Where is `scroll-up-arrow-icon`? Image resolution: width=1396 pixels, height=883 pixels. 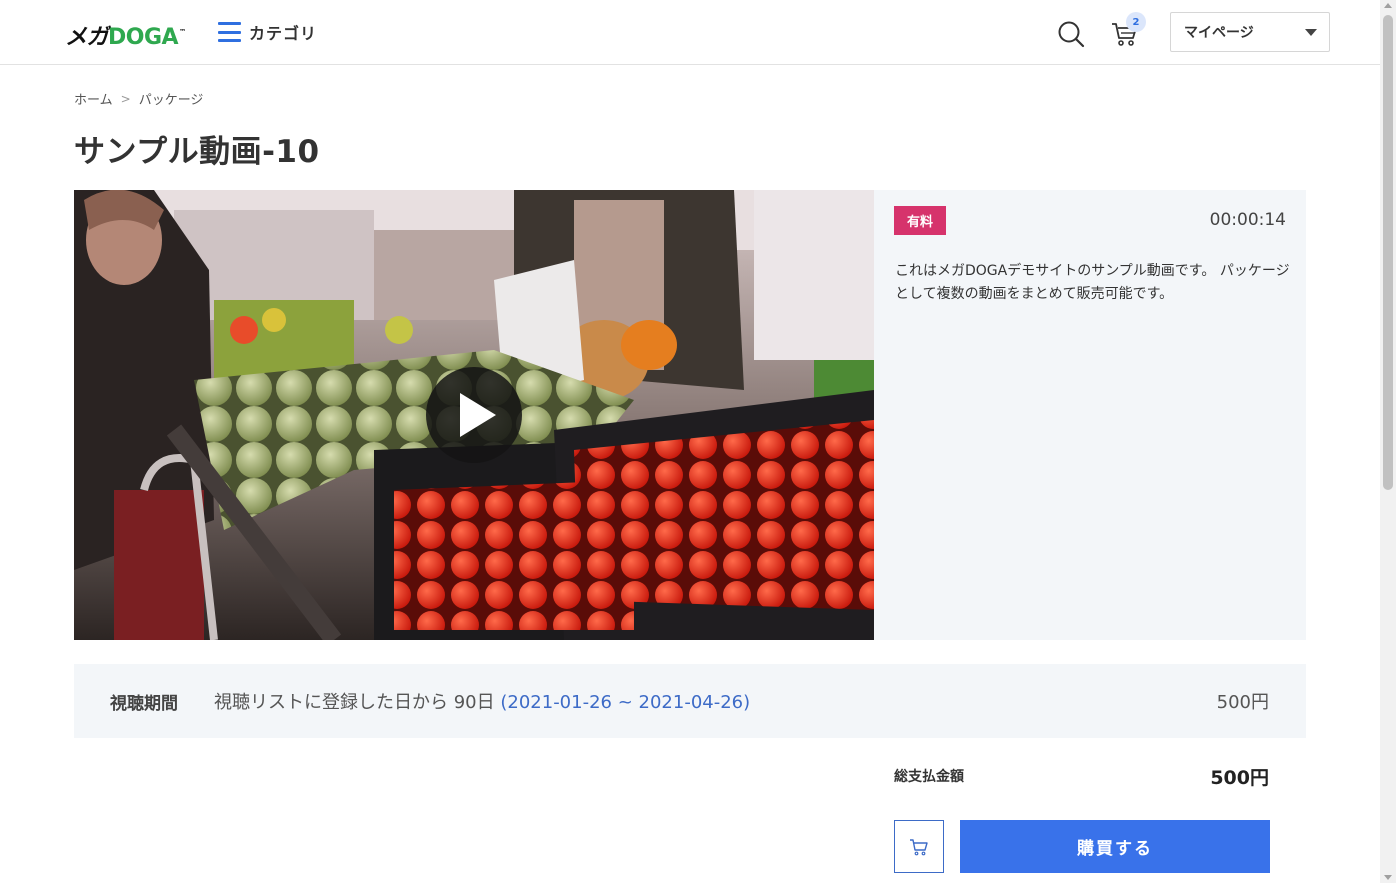 scroll-up-arrow-icon is located at coordinates (1388, 5).